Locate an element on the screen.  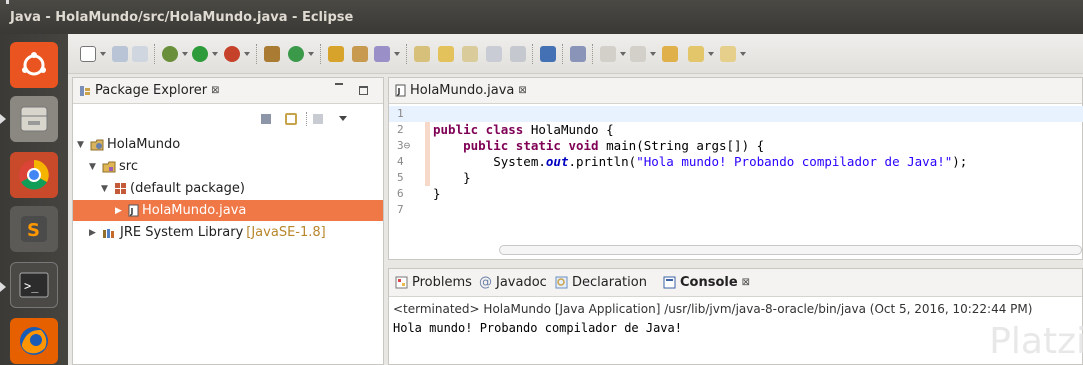
pin-icon is located at coordinates (470, 54).